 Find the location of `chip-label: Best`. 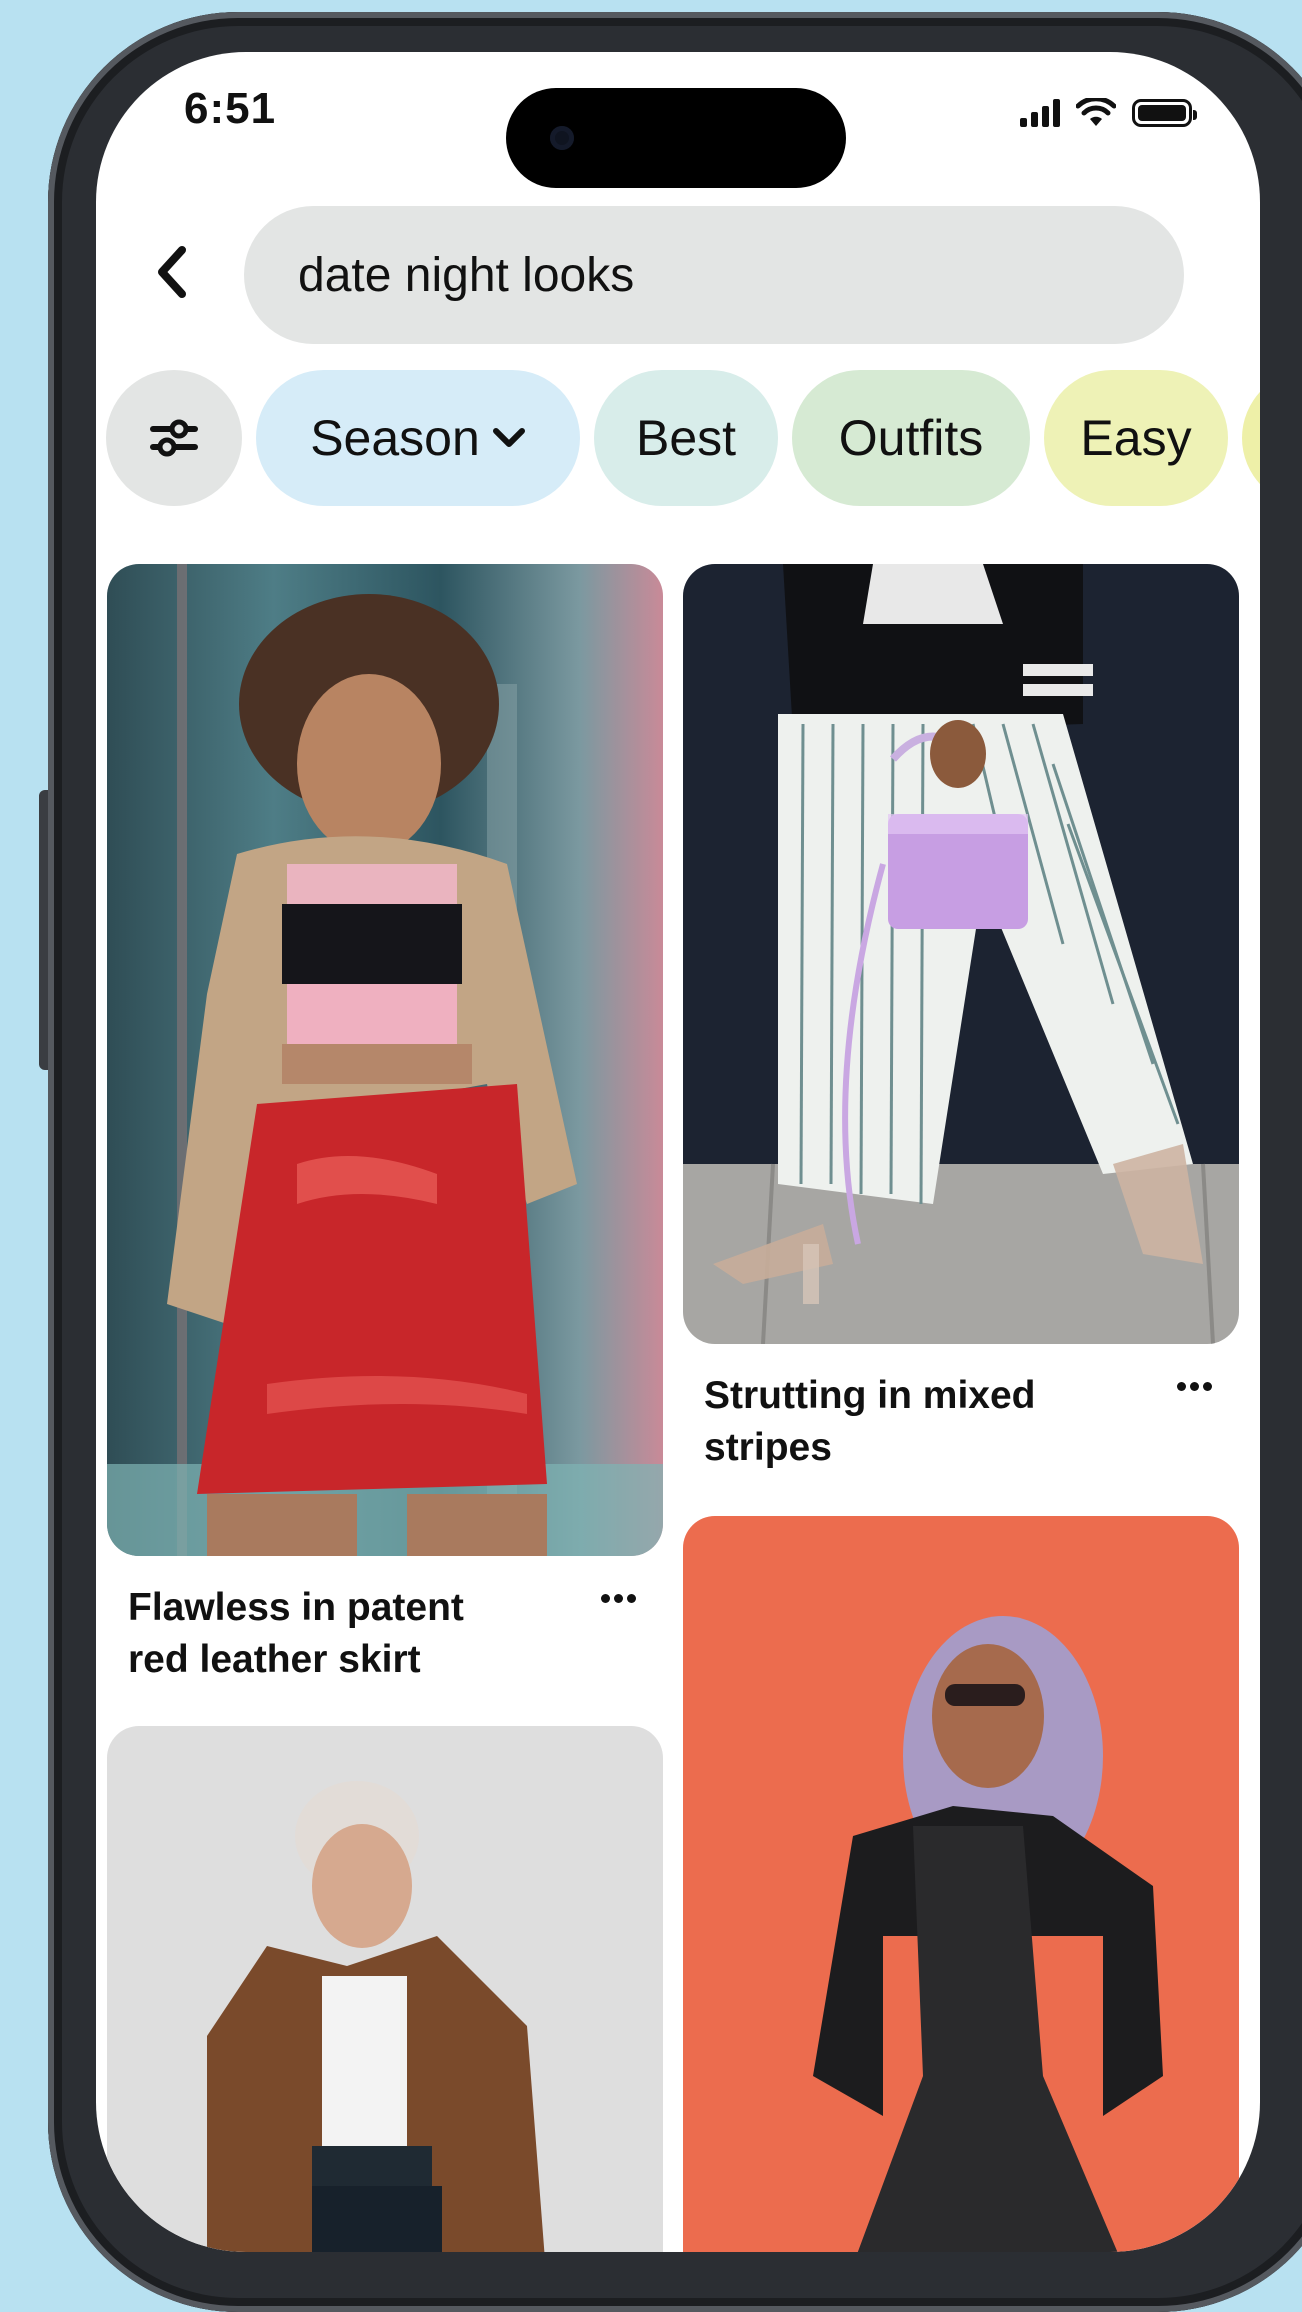

chip-label: Best is located at coordinates (686, 438).